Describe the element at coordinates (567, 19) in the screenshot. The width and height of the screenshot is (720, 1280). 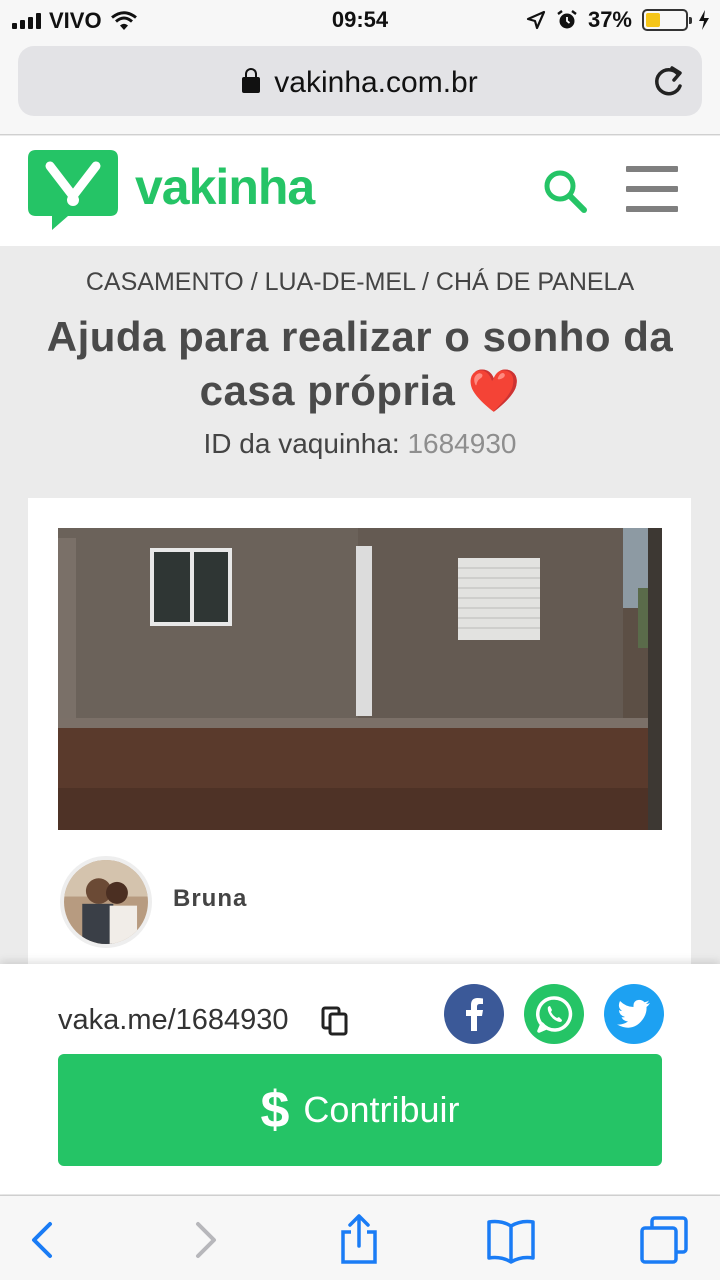
I see `alarm-icon` at that location.